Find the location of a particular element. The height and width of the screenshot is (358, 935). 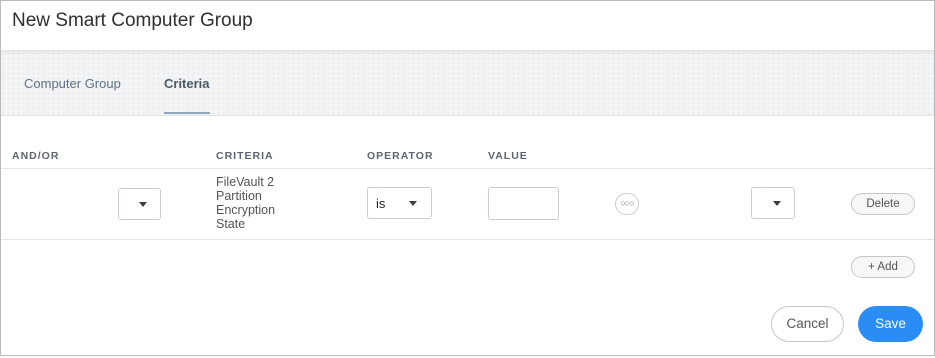

column-header-value: VALUE is located at coordinates (508, 156).